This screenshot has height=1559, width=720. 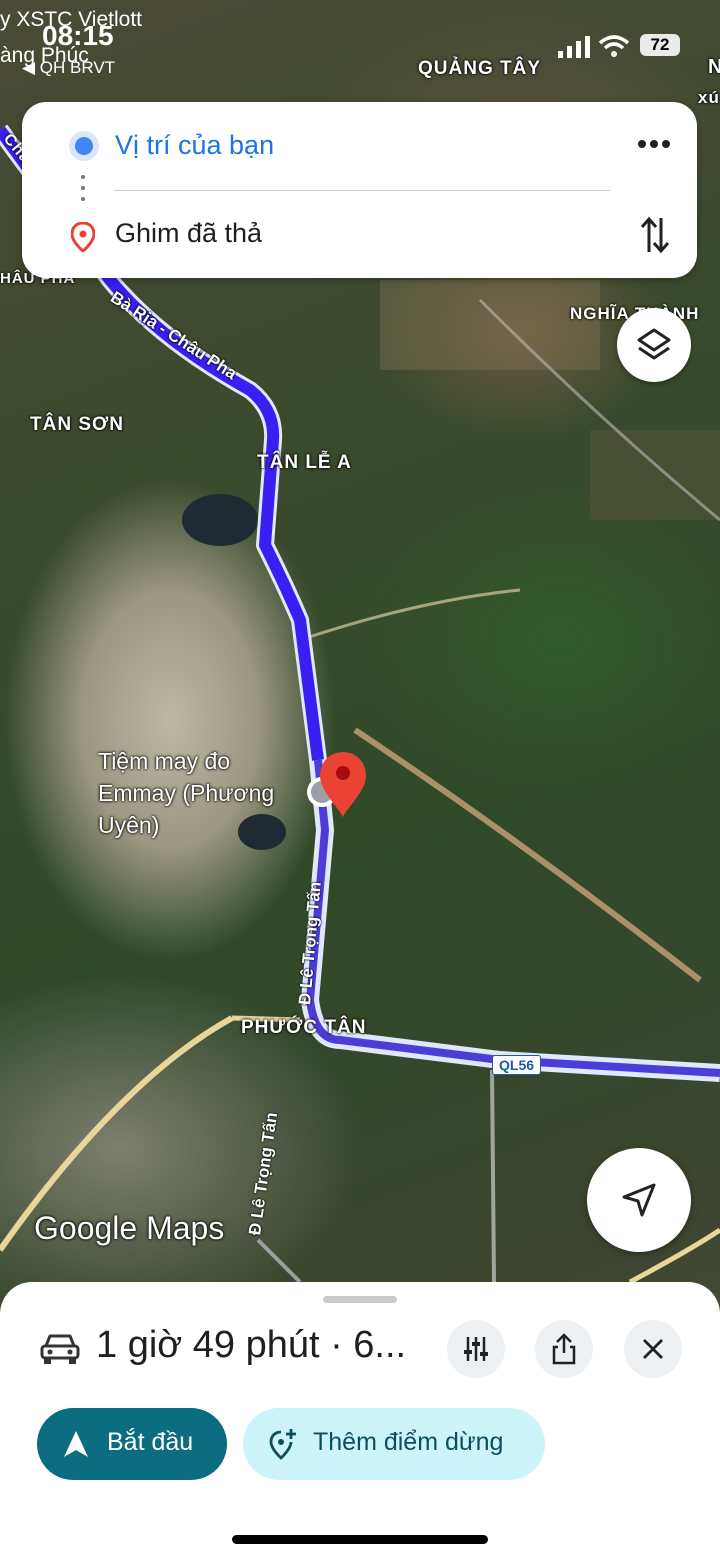 I want to click on route-dots-icon, so click(x=83, y=188).